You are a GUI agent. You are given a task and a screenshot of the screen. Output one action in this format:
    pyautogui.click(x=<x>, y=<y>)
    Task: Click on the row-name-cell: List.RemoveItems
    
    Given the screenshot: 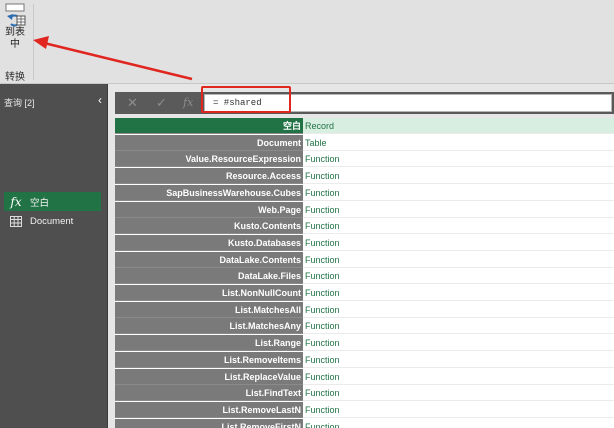 What is the action you would take?
    pyautogui.click(x=209, y=359)
    